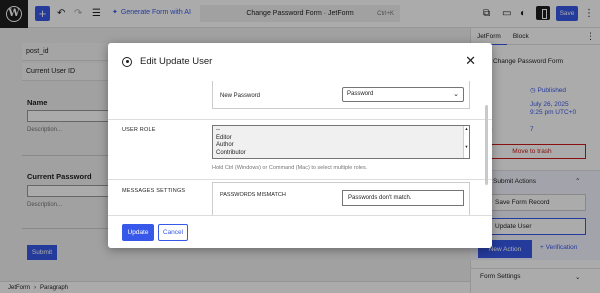  Describe the element at coordinates (300, 62) in the screenshot. I see `modal-header: Edit Update User ✕` at that location.